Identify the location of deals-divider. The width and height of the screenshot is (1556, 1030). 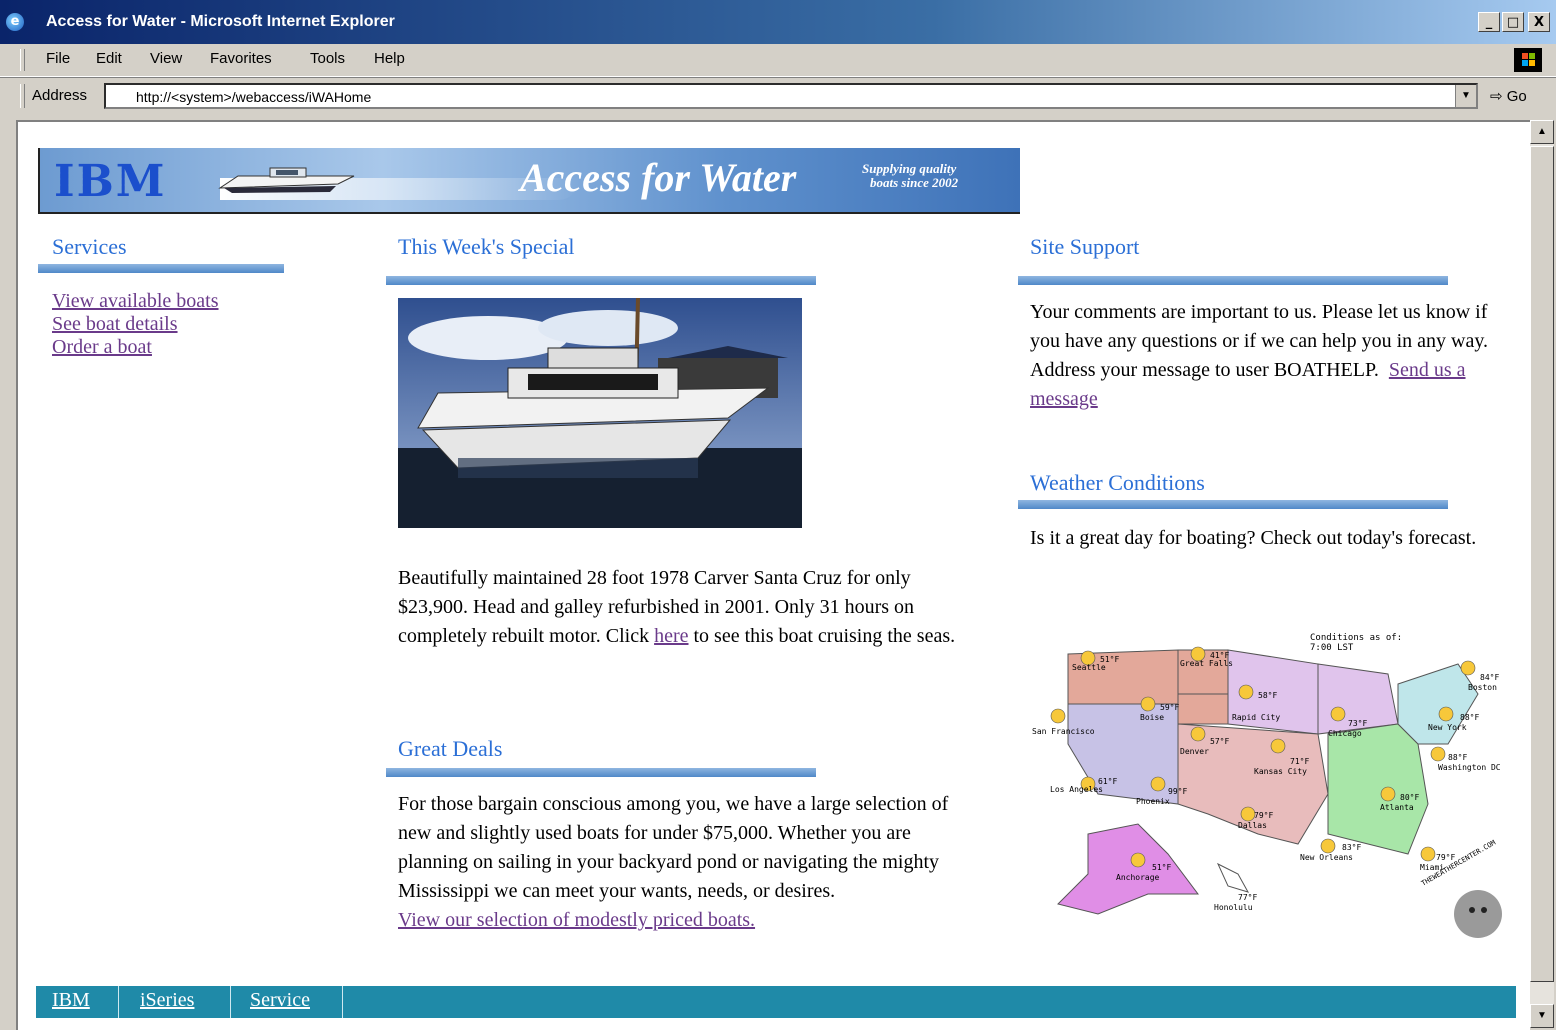
(601, 772).